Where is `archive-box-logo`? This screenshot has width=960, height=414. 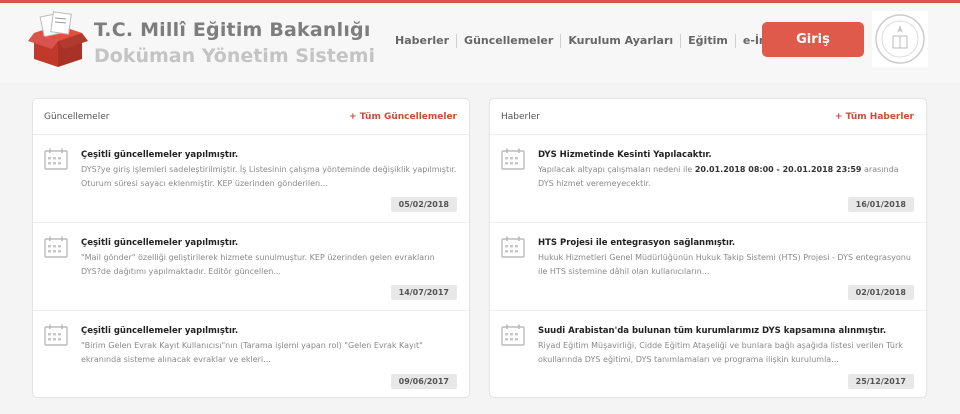 archive-box-logo is located at coordinates (58, 40).